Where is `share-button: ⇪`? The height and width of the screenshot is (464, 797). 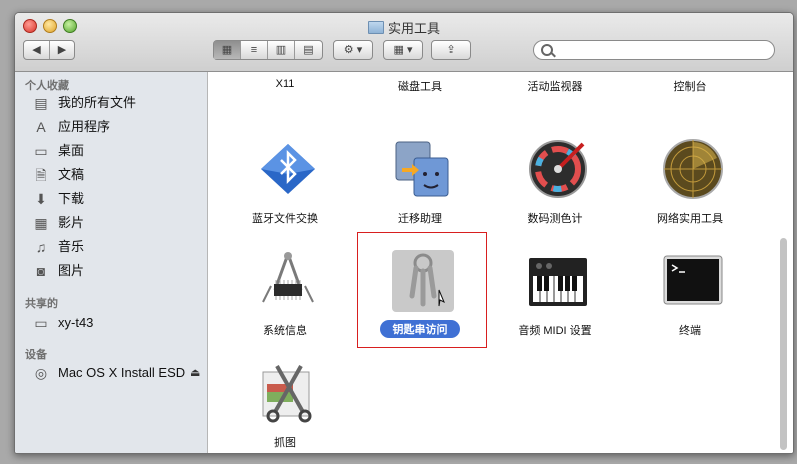 share-button: ⇪ is located at coordinates (451, 50).